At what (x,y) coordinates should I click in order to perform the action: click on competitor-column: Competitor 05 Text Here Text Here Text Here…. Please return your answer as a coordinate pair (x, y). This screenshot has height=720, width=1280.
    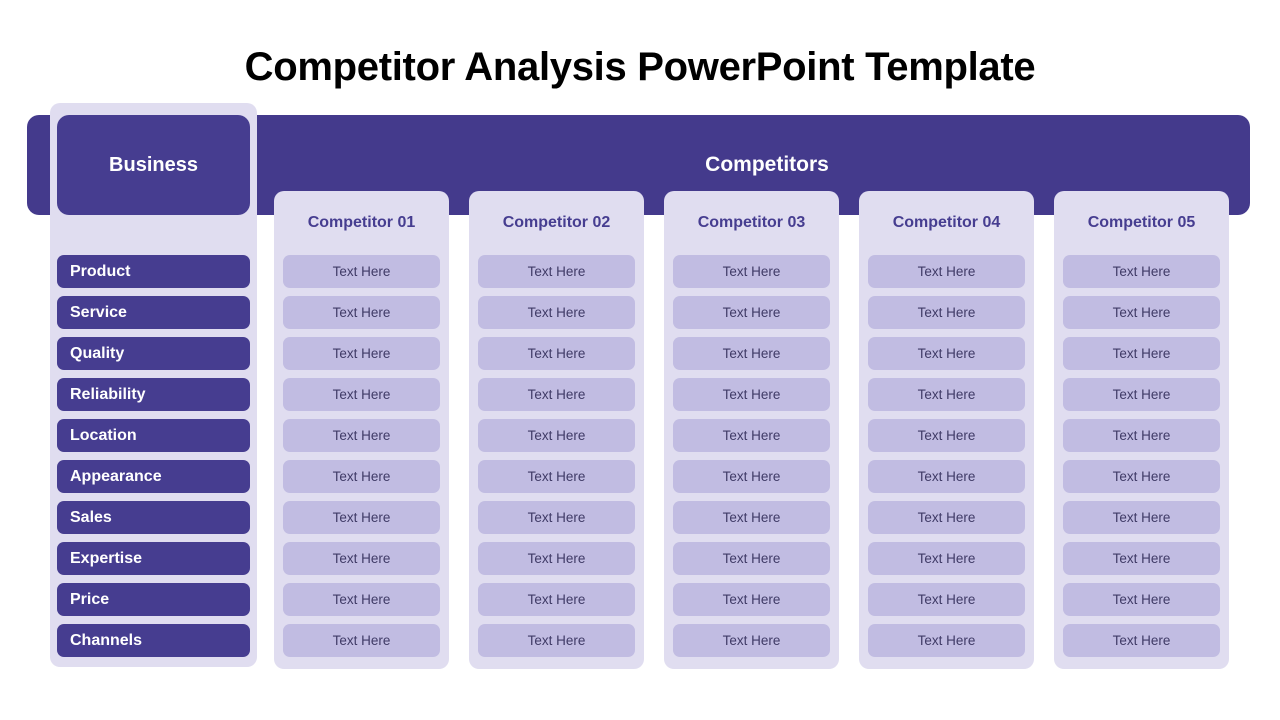
    Looking at the image, I should click on (1141, 430).